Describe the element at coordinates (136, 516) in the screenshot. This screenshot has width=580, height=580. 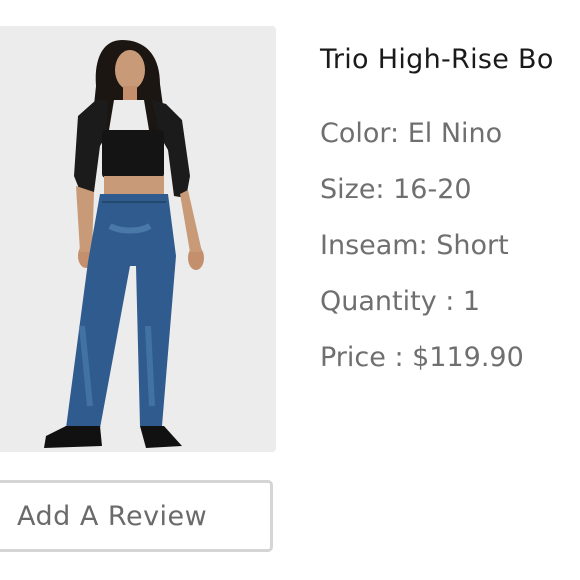
I see `add-review-button: Add A Review` at that location.